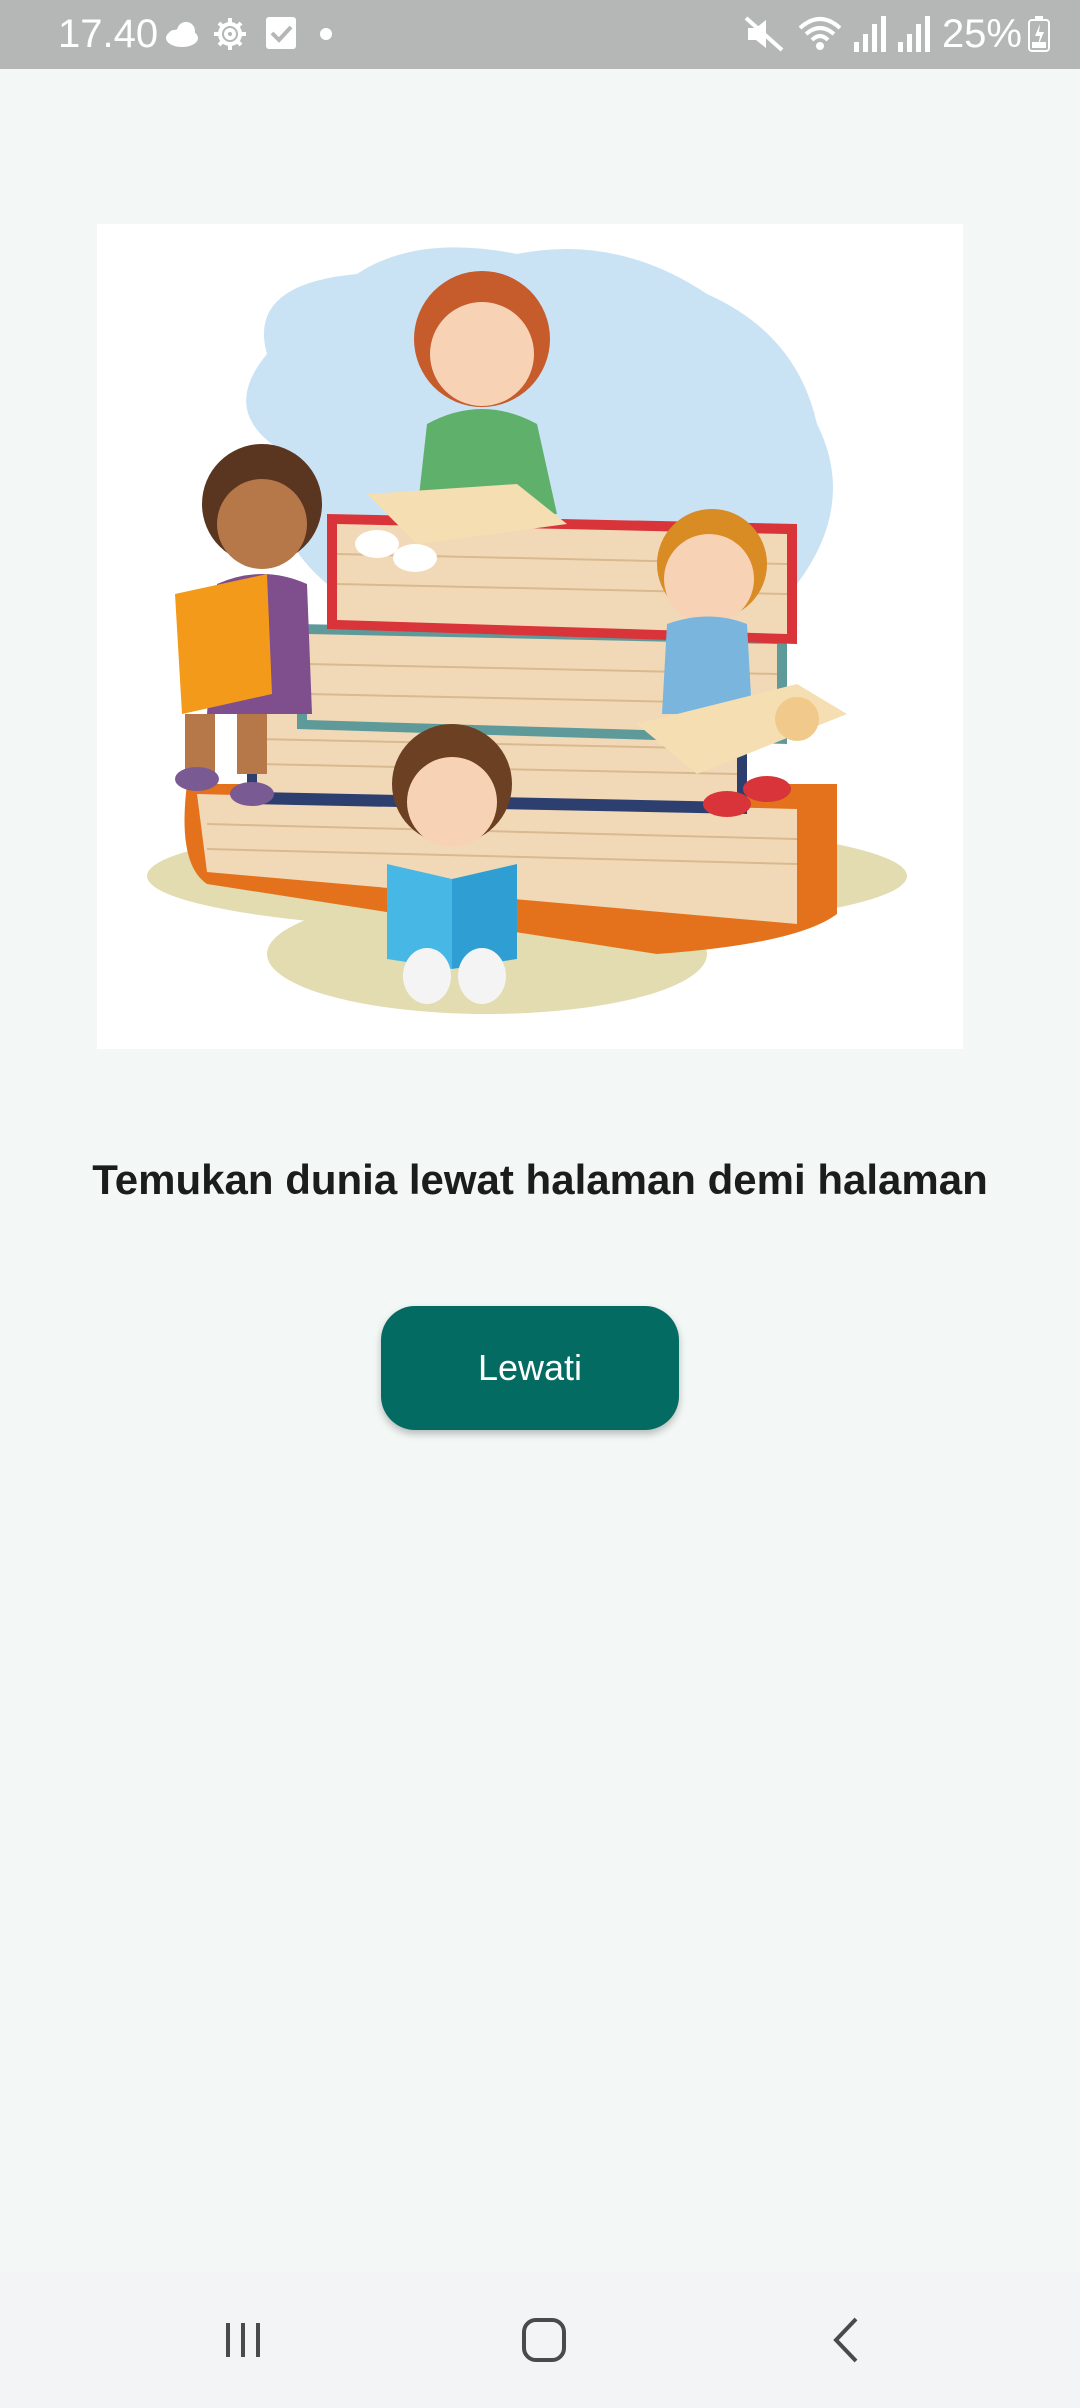 This screenshot has width=1080, height=2408. What do you see at coordinates (540, 1179) in the screenshot?
I see `onboarding-headline: Temukan dunia lewat halaman demi halaman` at bounding box center [540, 1179].